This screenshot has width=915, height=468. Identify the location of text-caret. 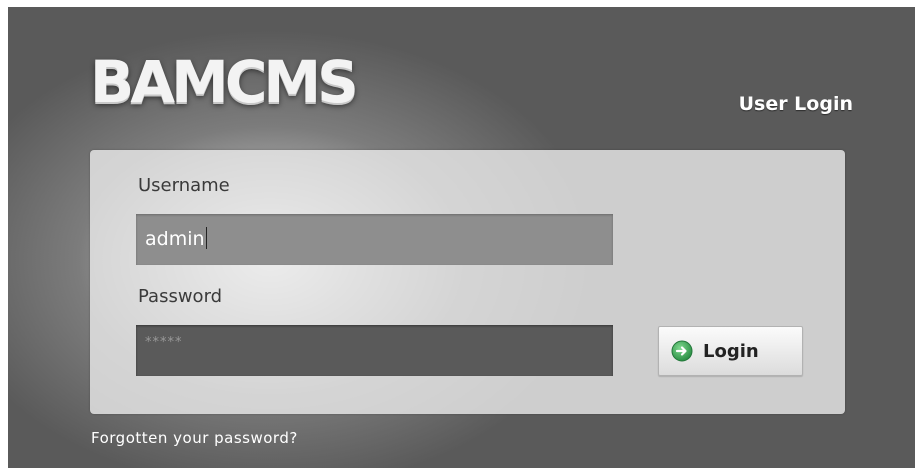
(206, 238).